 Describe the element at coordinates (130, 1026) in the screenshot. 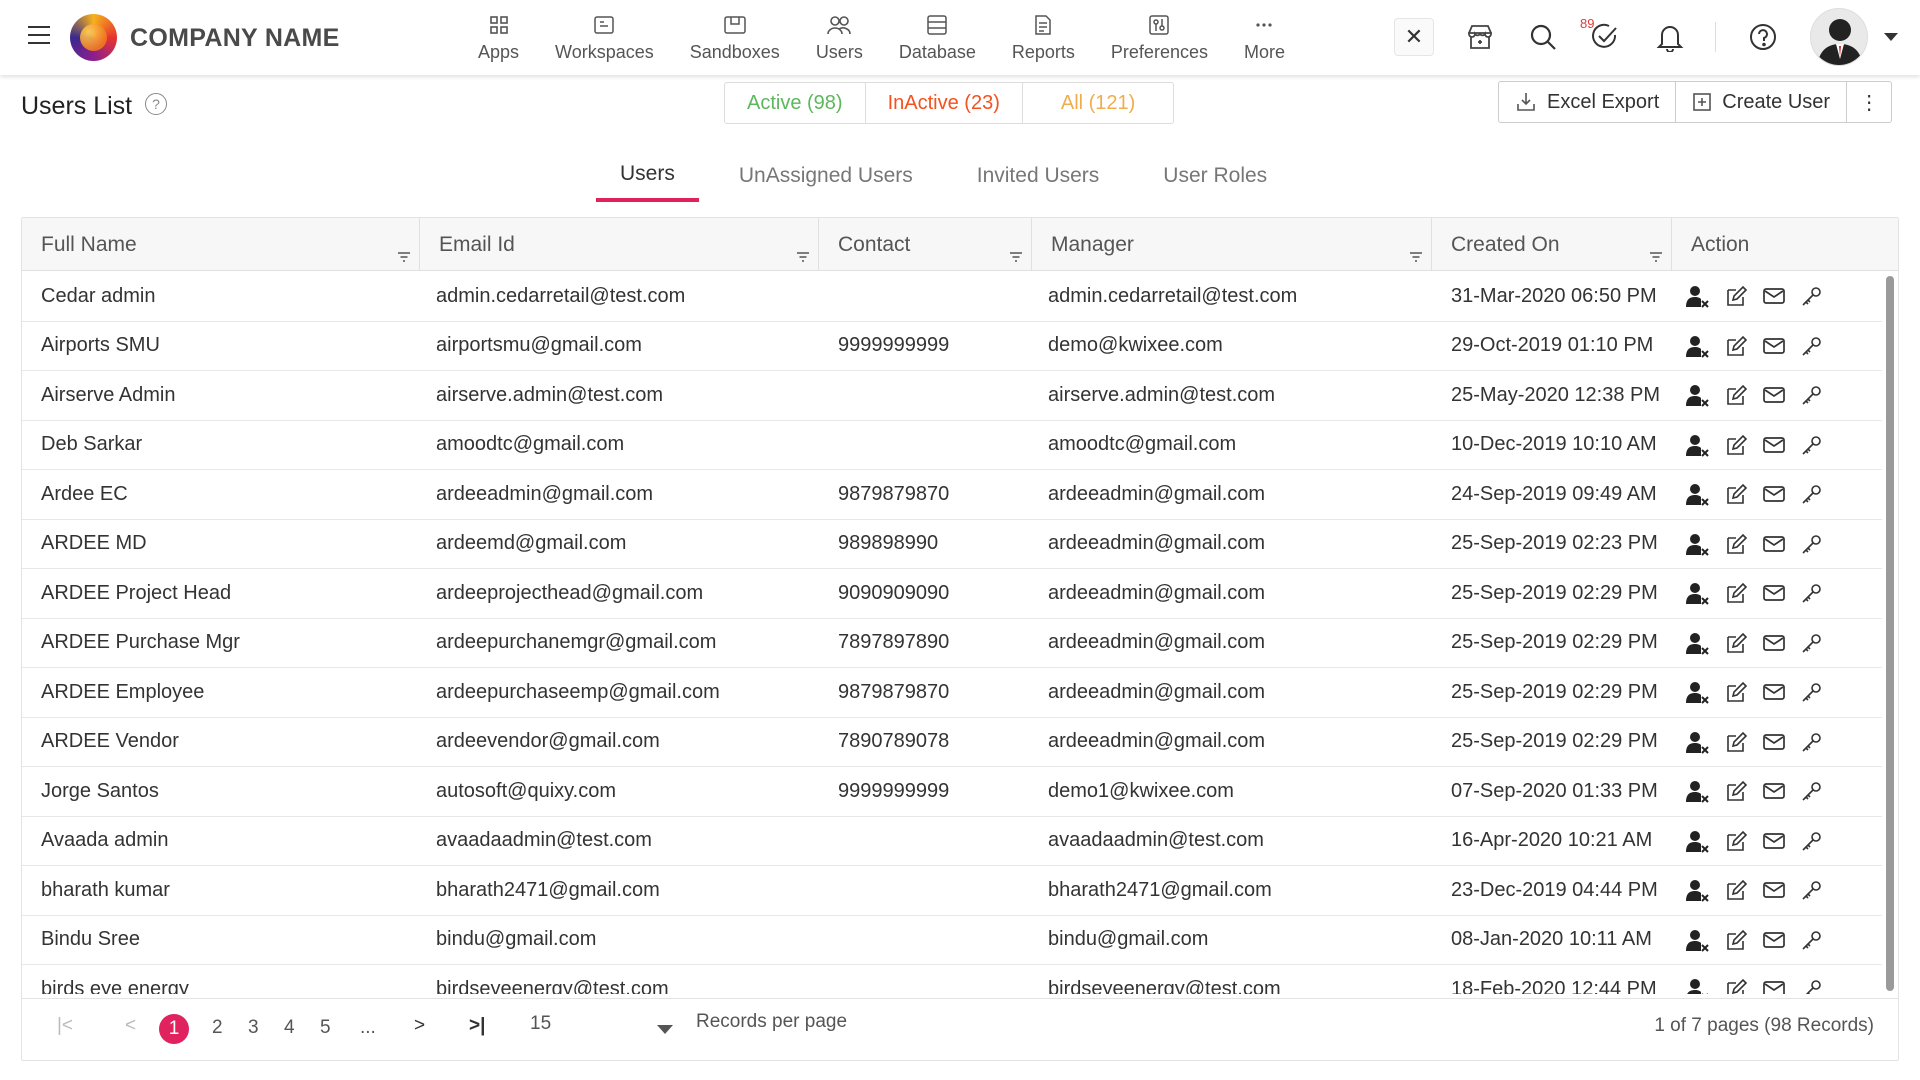

I see `prev-page-button: <` at that location.